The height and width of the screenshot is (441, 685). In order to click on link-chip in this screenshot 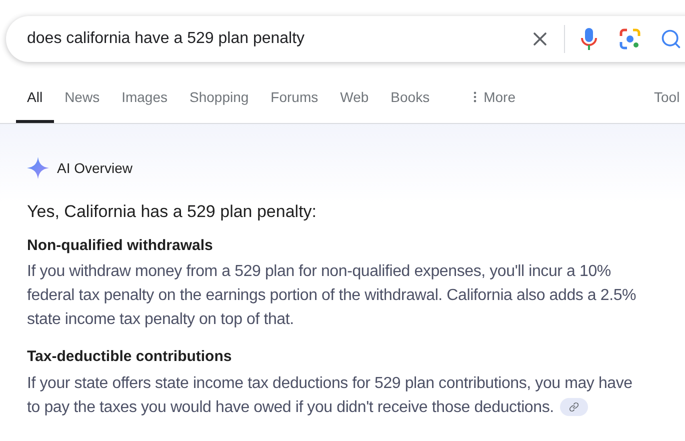, I will do `click(574, 407)`.